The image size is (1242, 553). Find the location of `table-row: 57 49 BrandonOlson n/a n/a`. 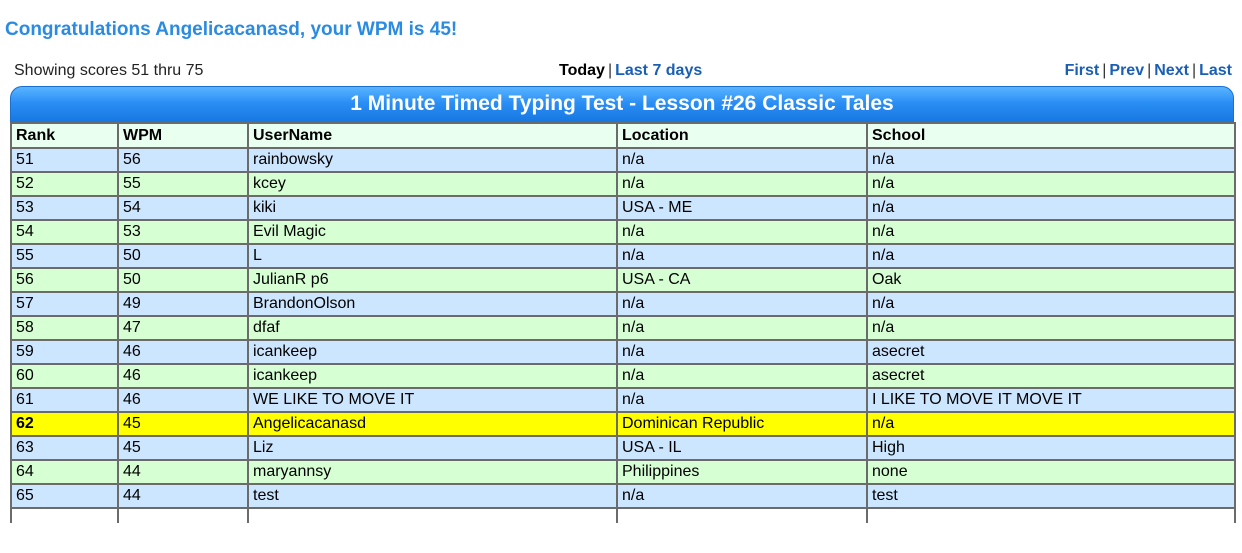

table-row: 57 49 BrandonOlson n/a n/a is located at coordinates (623, 304).